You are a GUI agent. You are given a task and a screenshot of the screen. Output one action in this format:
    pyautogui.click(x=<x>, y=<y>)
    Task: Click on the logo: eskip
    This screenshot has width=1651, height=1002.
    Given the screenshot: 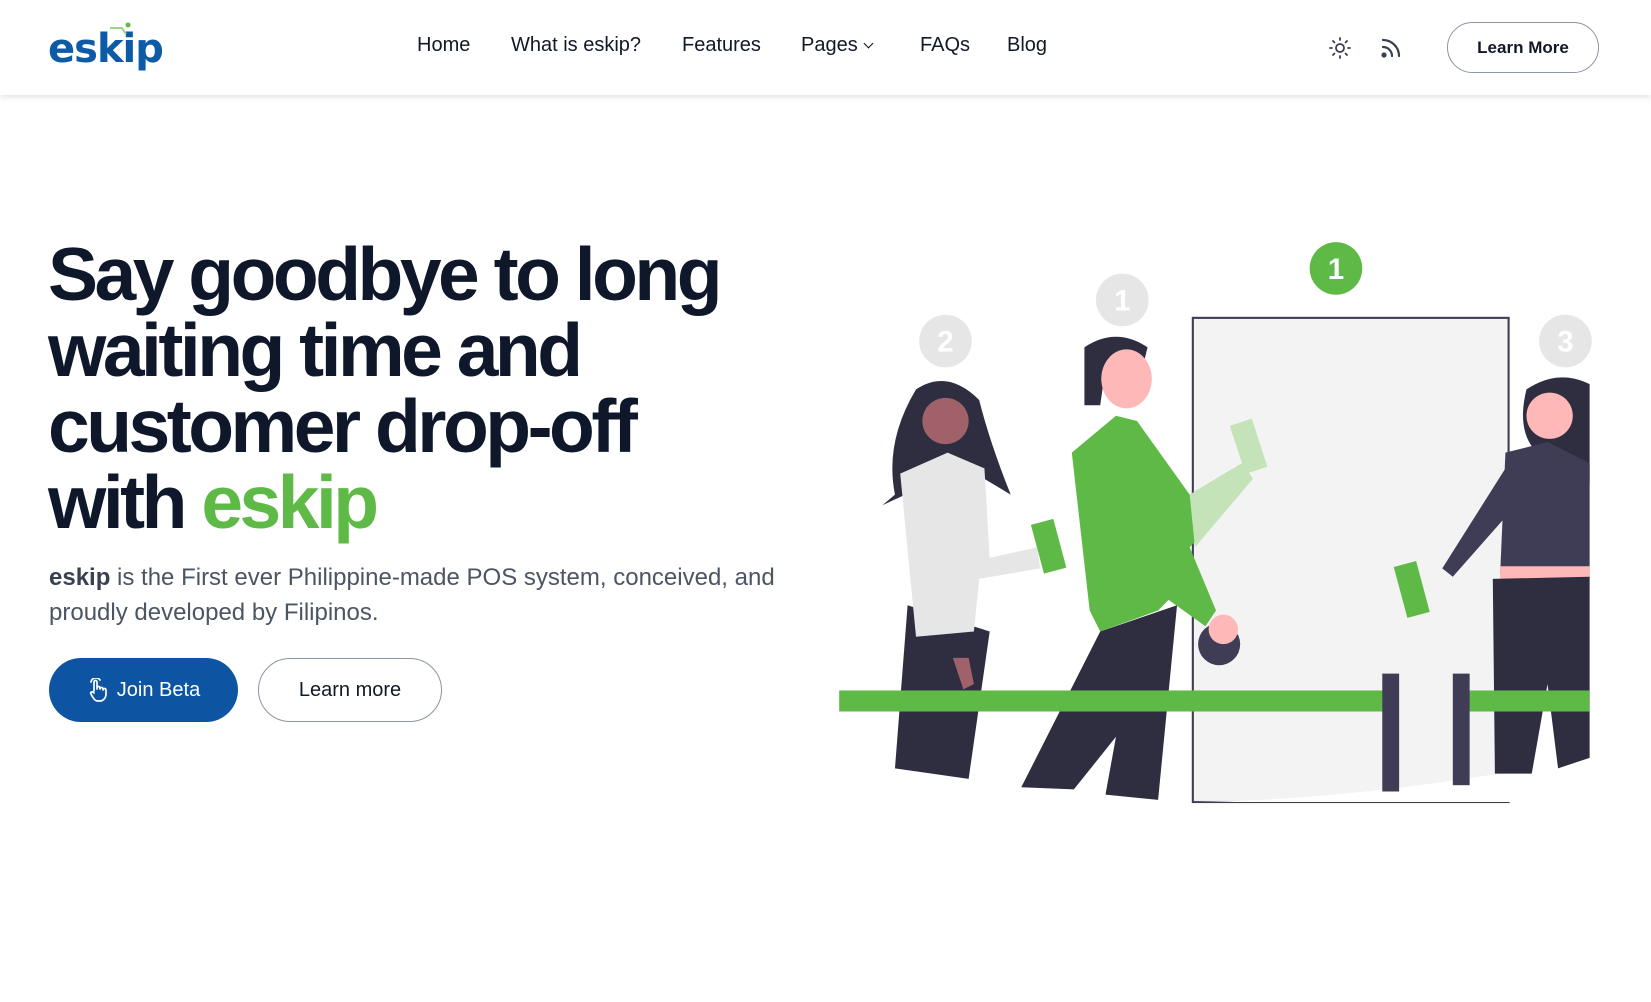 What is the action you would take?
    pyautogui.click(x=106, y=47)
    